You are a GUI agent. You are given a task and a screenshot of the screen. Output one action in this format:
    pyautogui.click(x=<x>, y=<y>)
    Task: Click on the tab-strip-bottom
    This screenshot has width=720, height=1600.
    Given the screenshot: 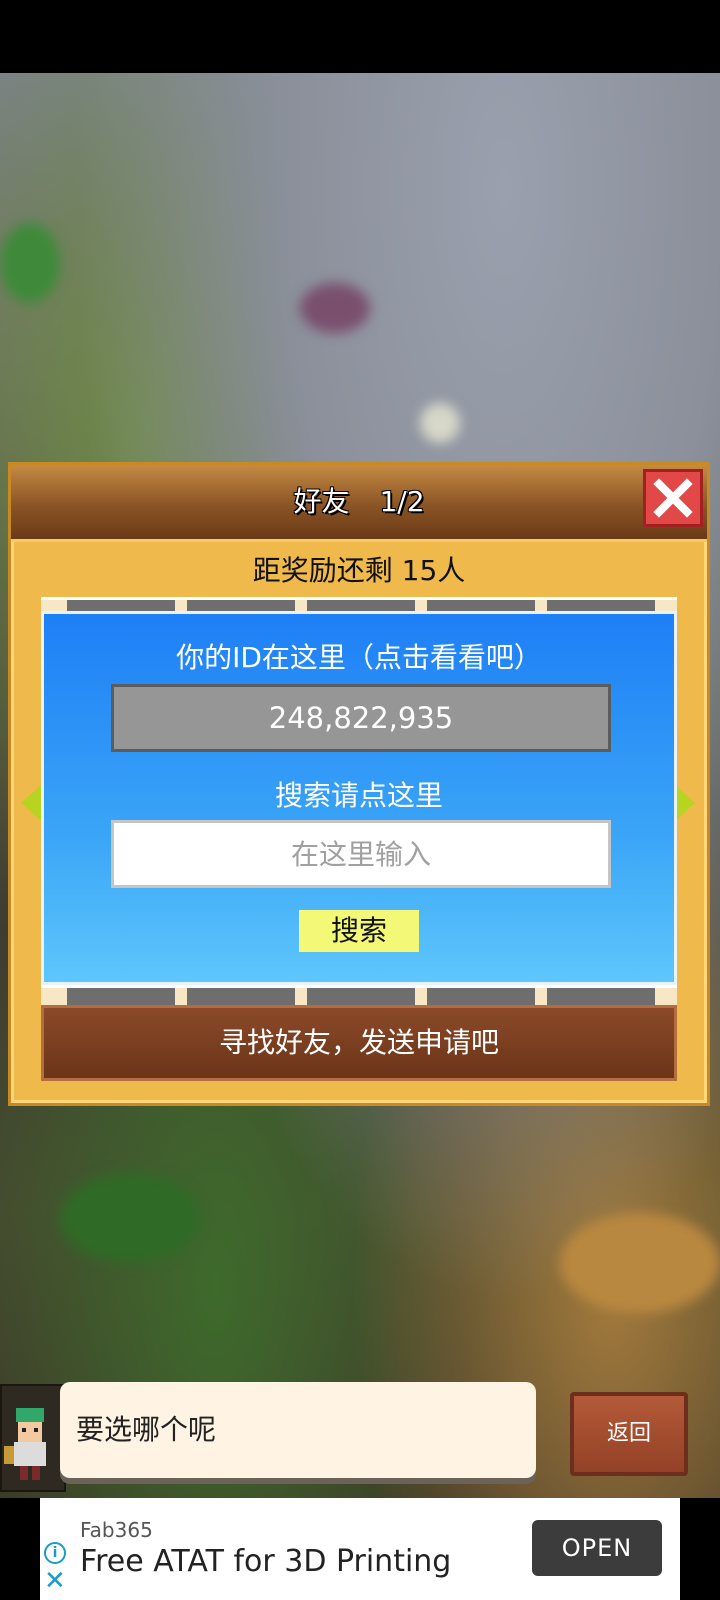 What is the action you would take?
    pyautogui.click(x=359, y=995)
    